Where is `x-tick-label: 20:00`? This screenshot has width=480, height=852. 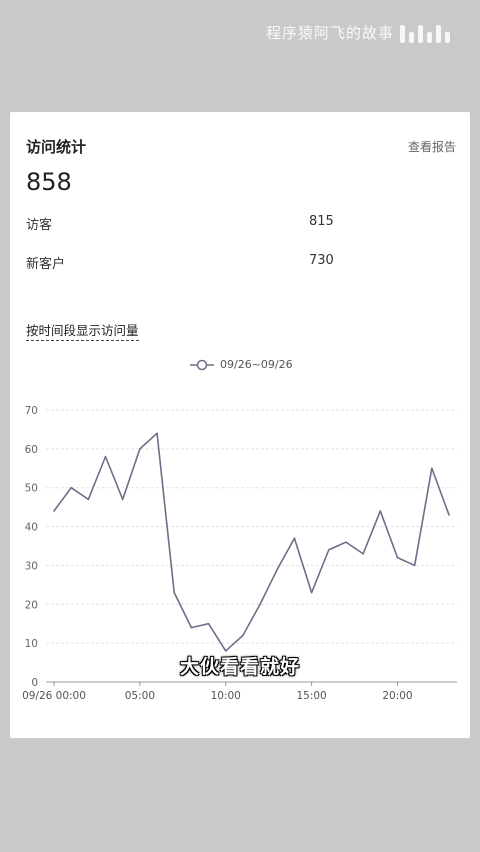
x-tick-label: 20:00 is located at coordinates (397, 696).